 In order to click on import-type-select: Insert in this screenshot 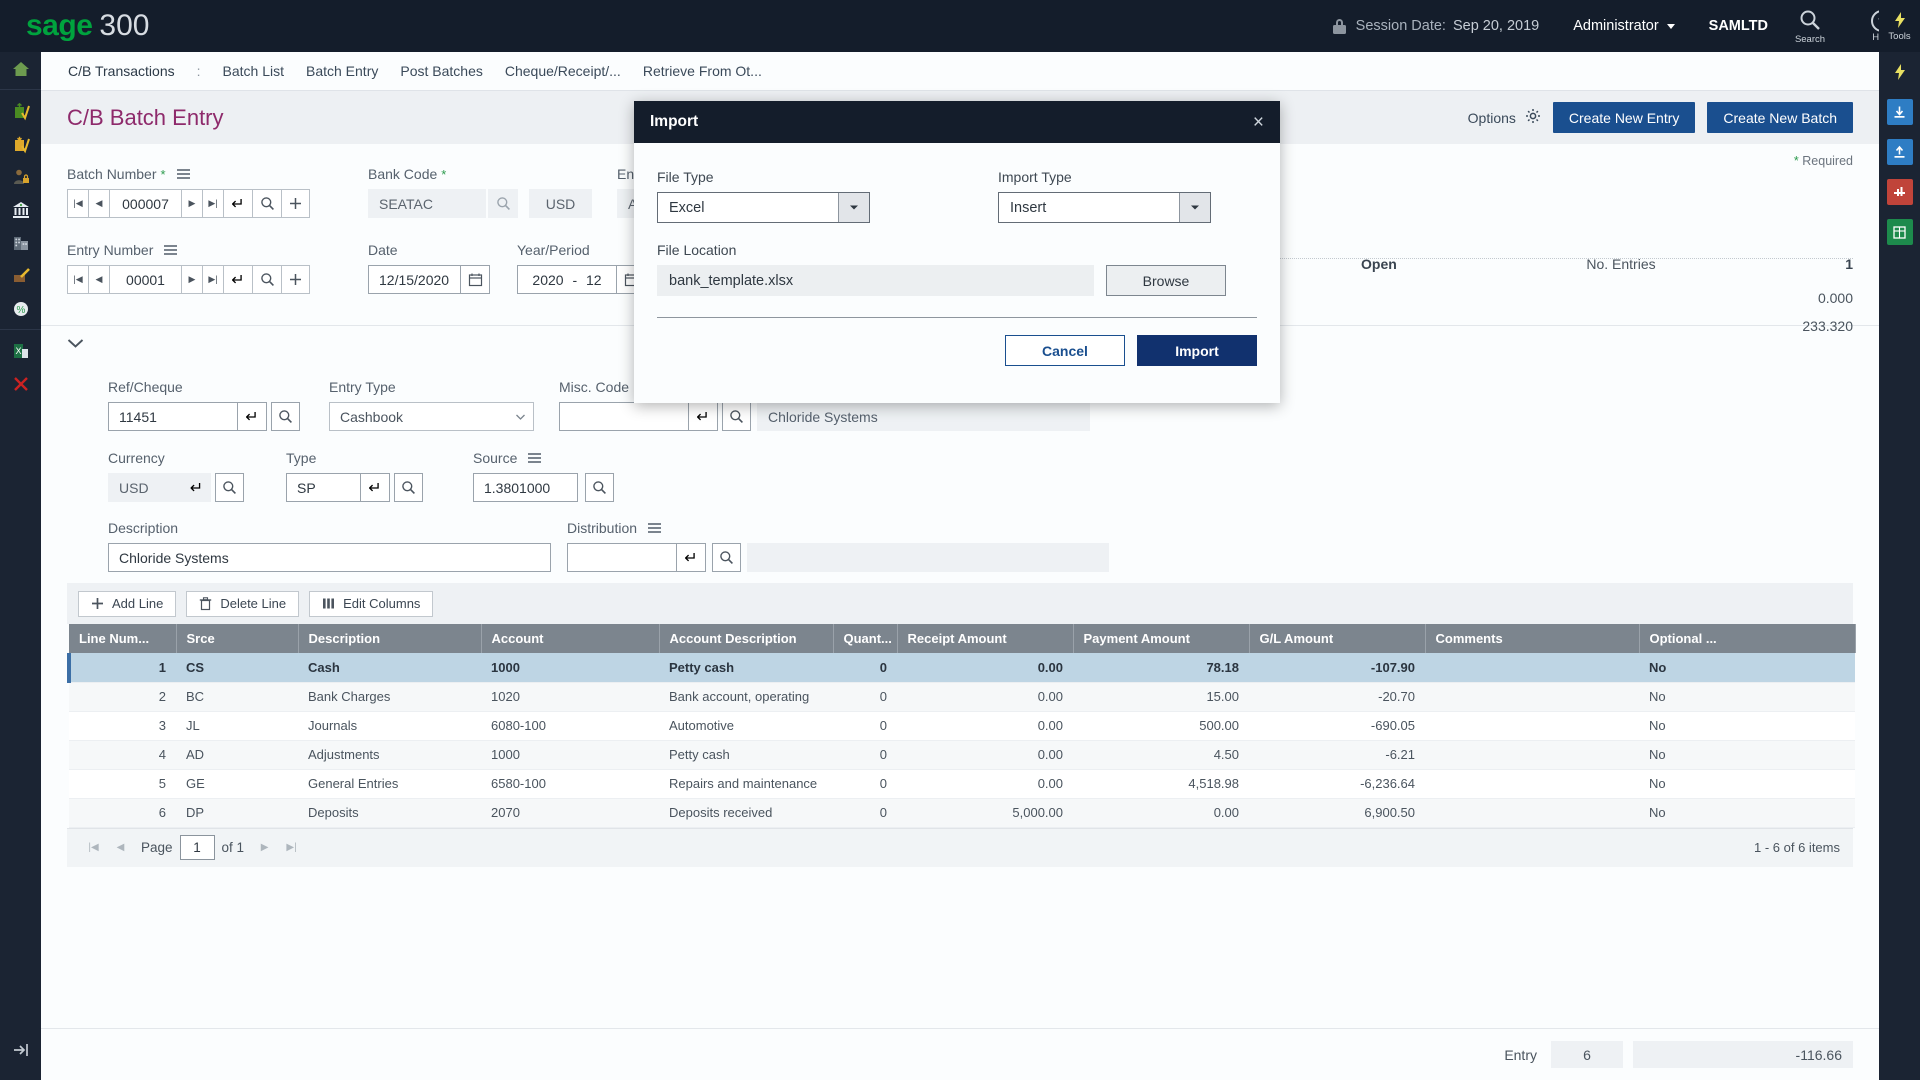, I will do `click(1104, 207)`.